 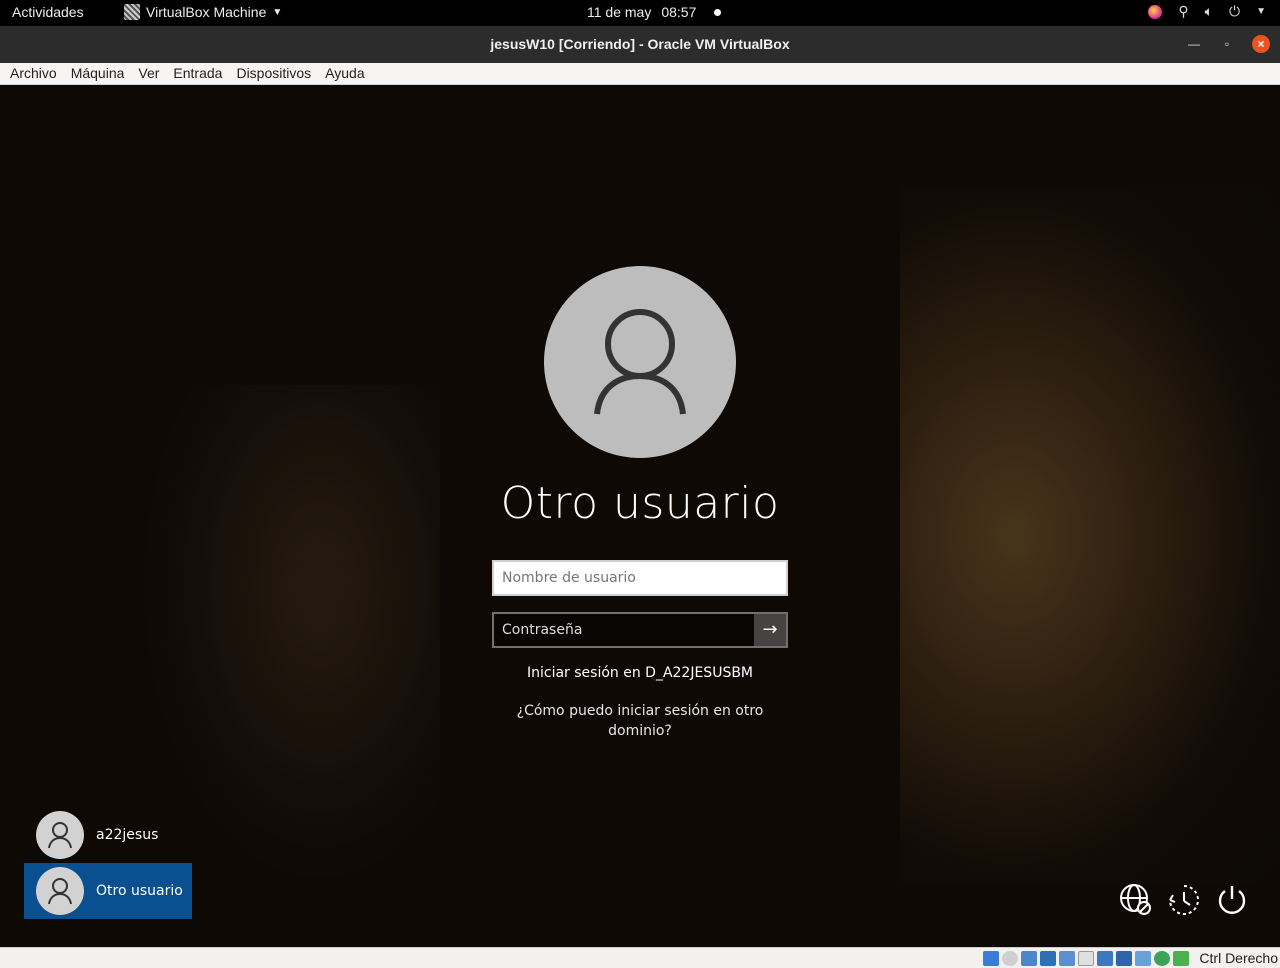 I want to click on device-indicators, so click(x=1086, y=958).